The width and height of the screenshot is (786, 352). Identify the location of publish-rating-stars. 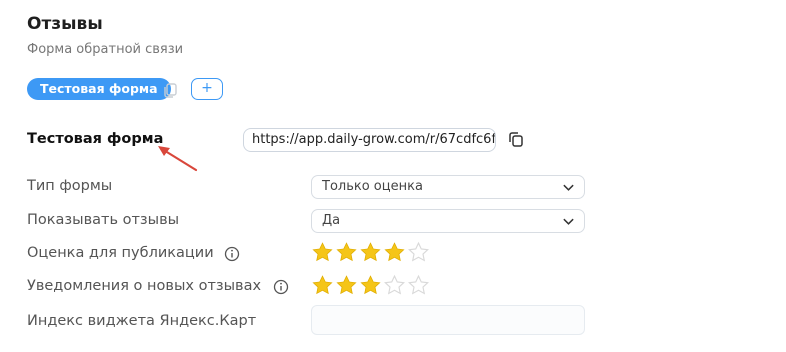
(370, 253).